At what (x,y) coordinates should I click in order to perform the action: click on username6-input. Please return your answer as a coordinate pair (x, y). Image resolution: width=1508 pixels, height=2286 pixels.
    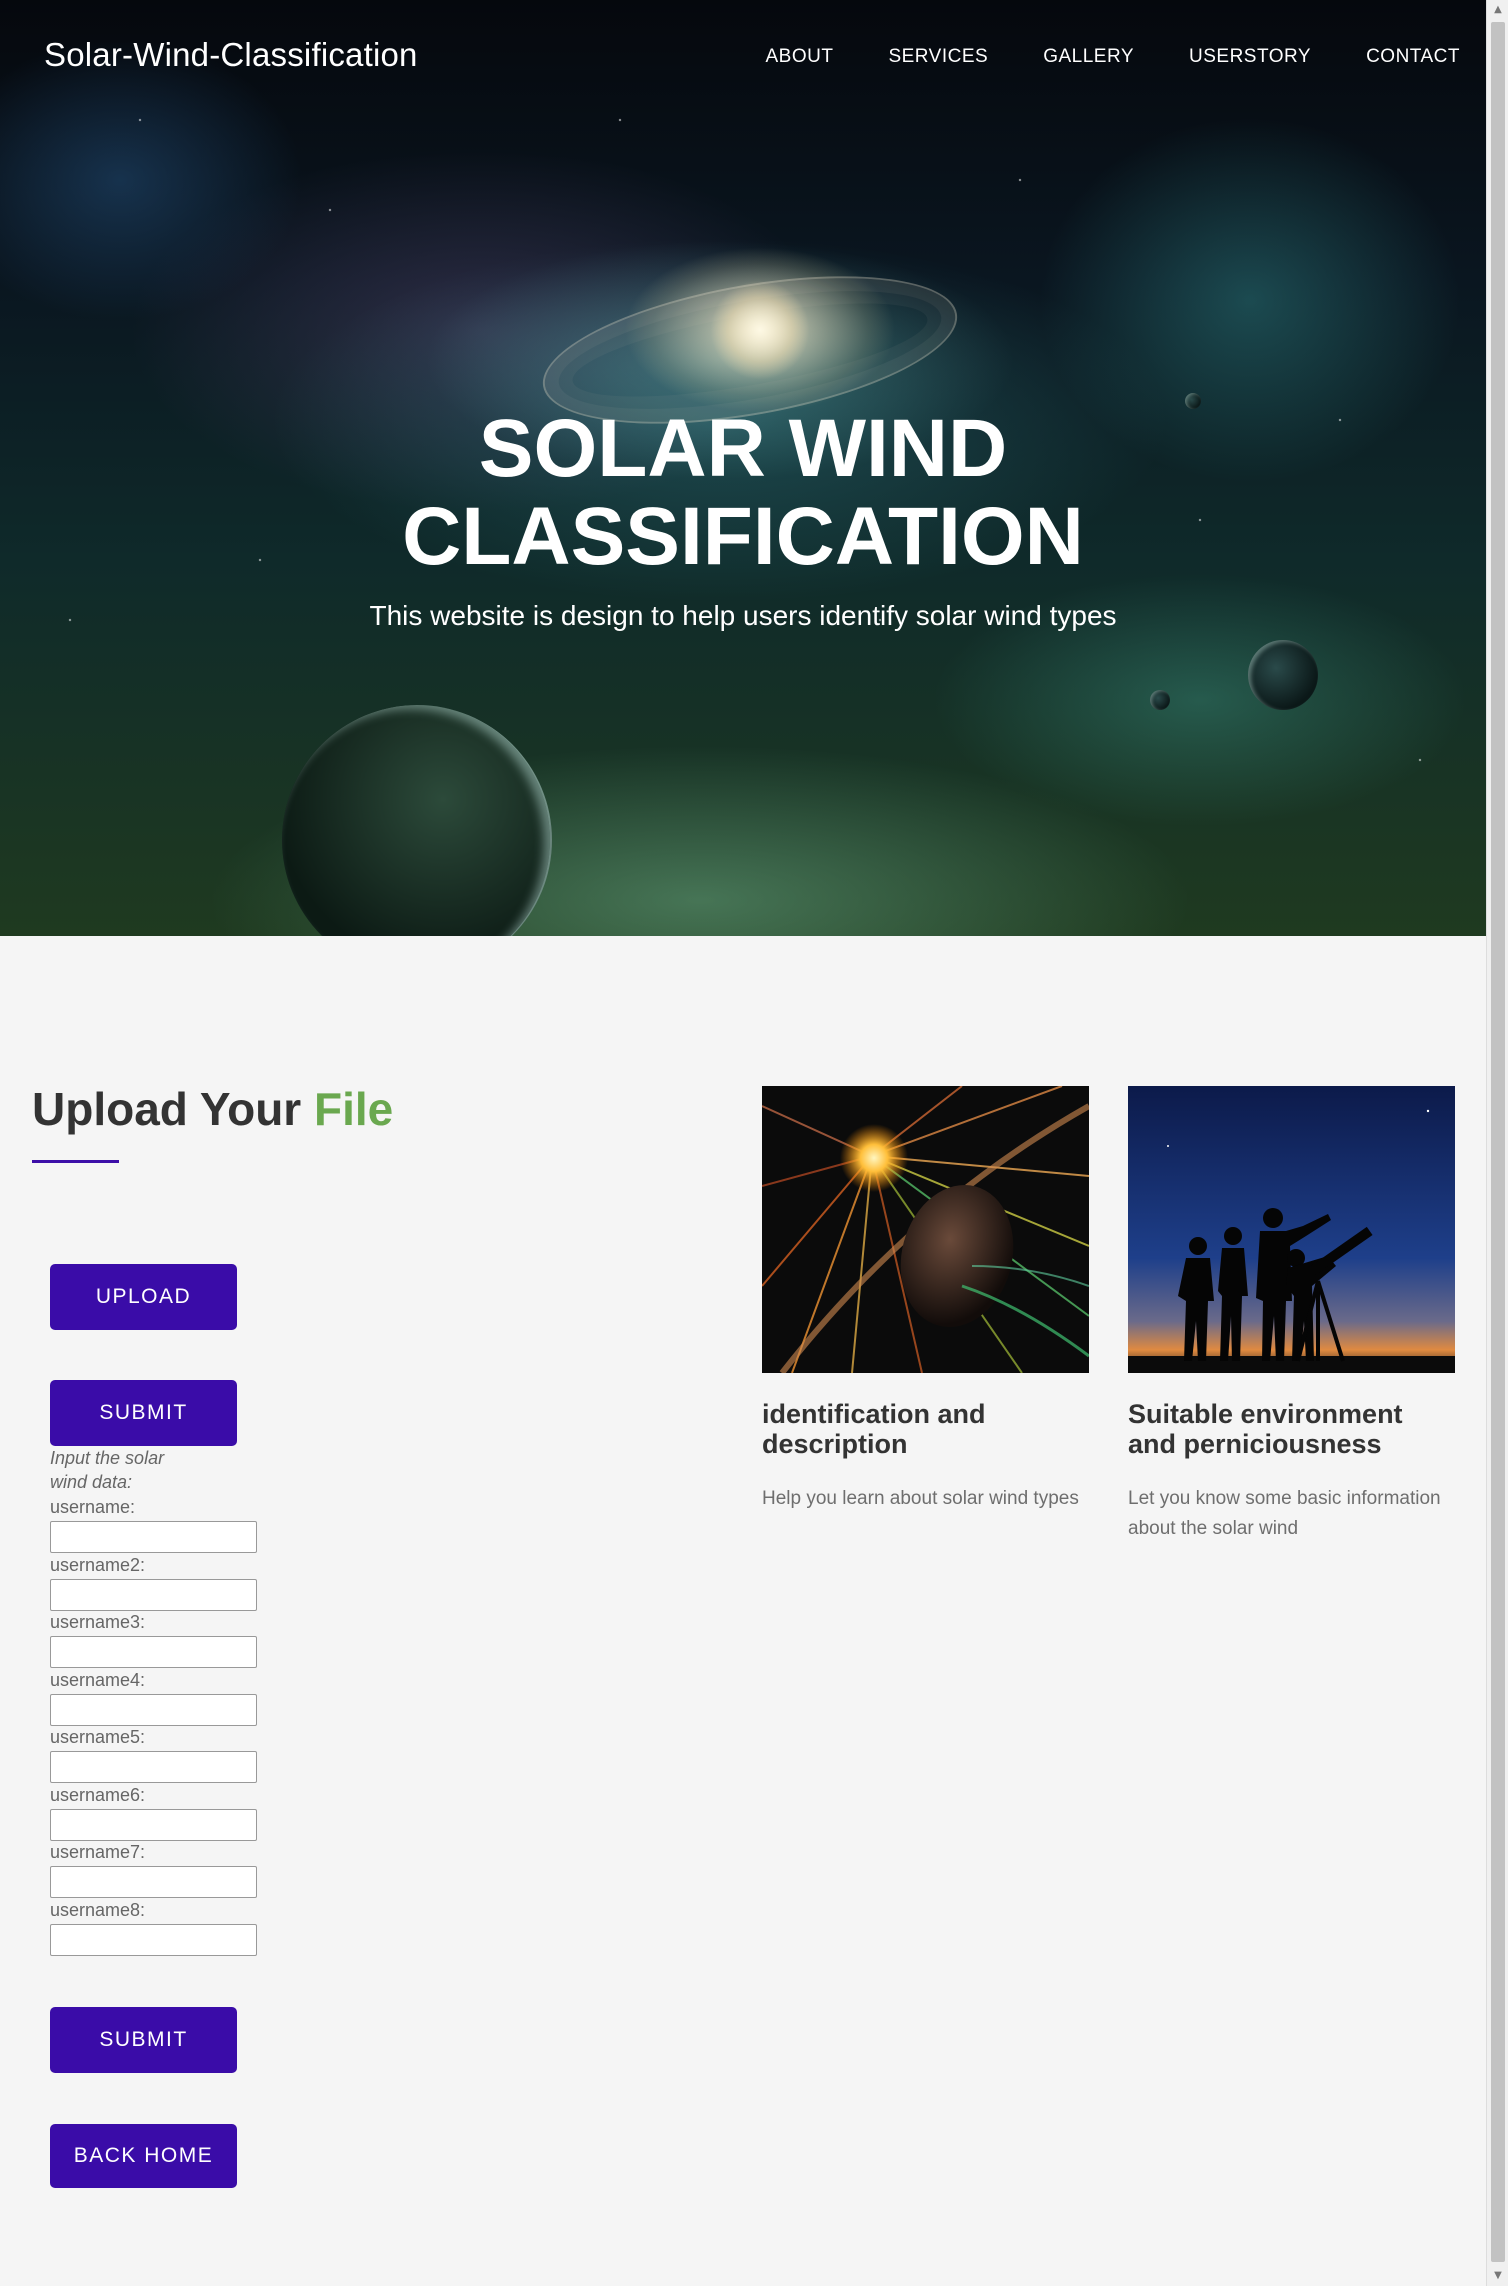
    Looking at the image, I should click on (153, 1825).